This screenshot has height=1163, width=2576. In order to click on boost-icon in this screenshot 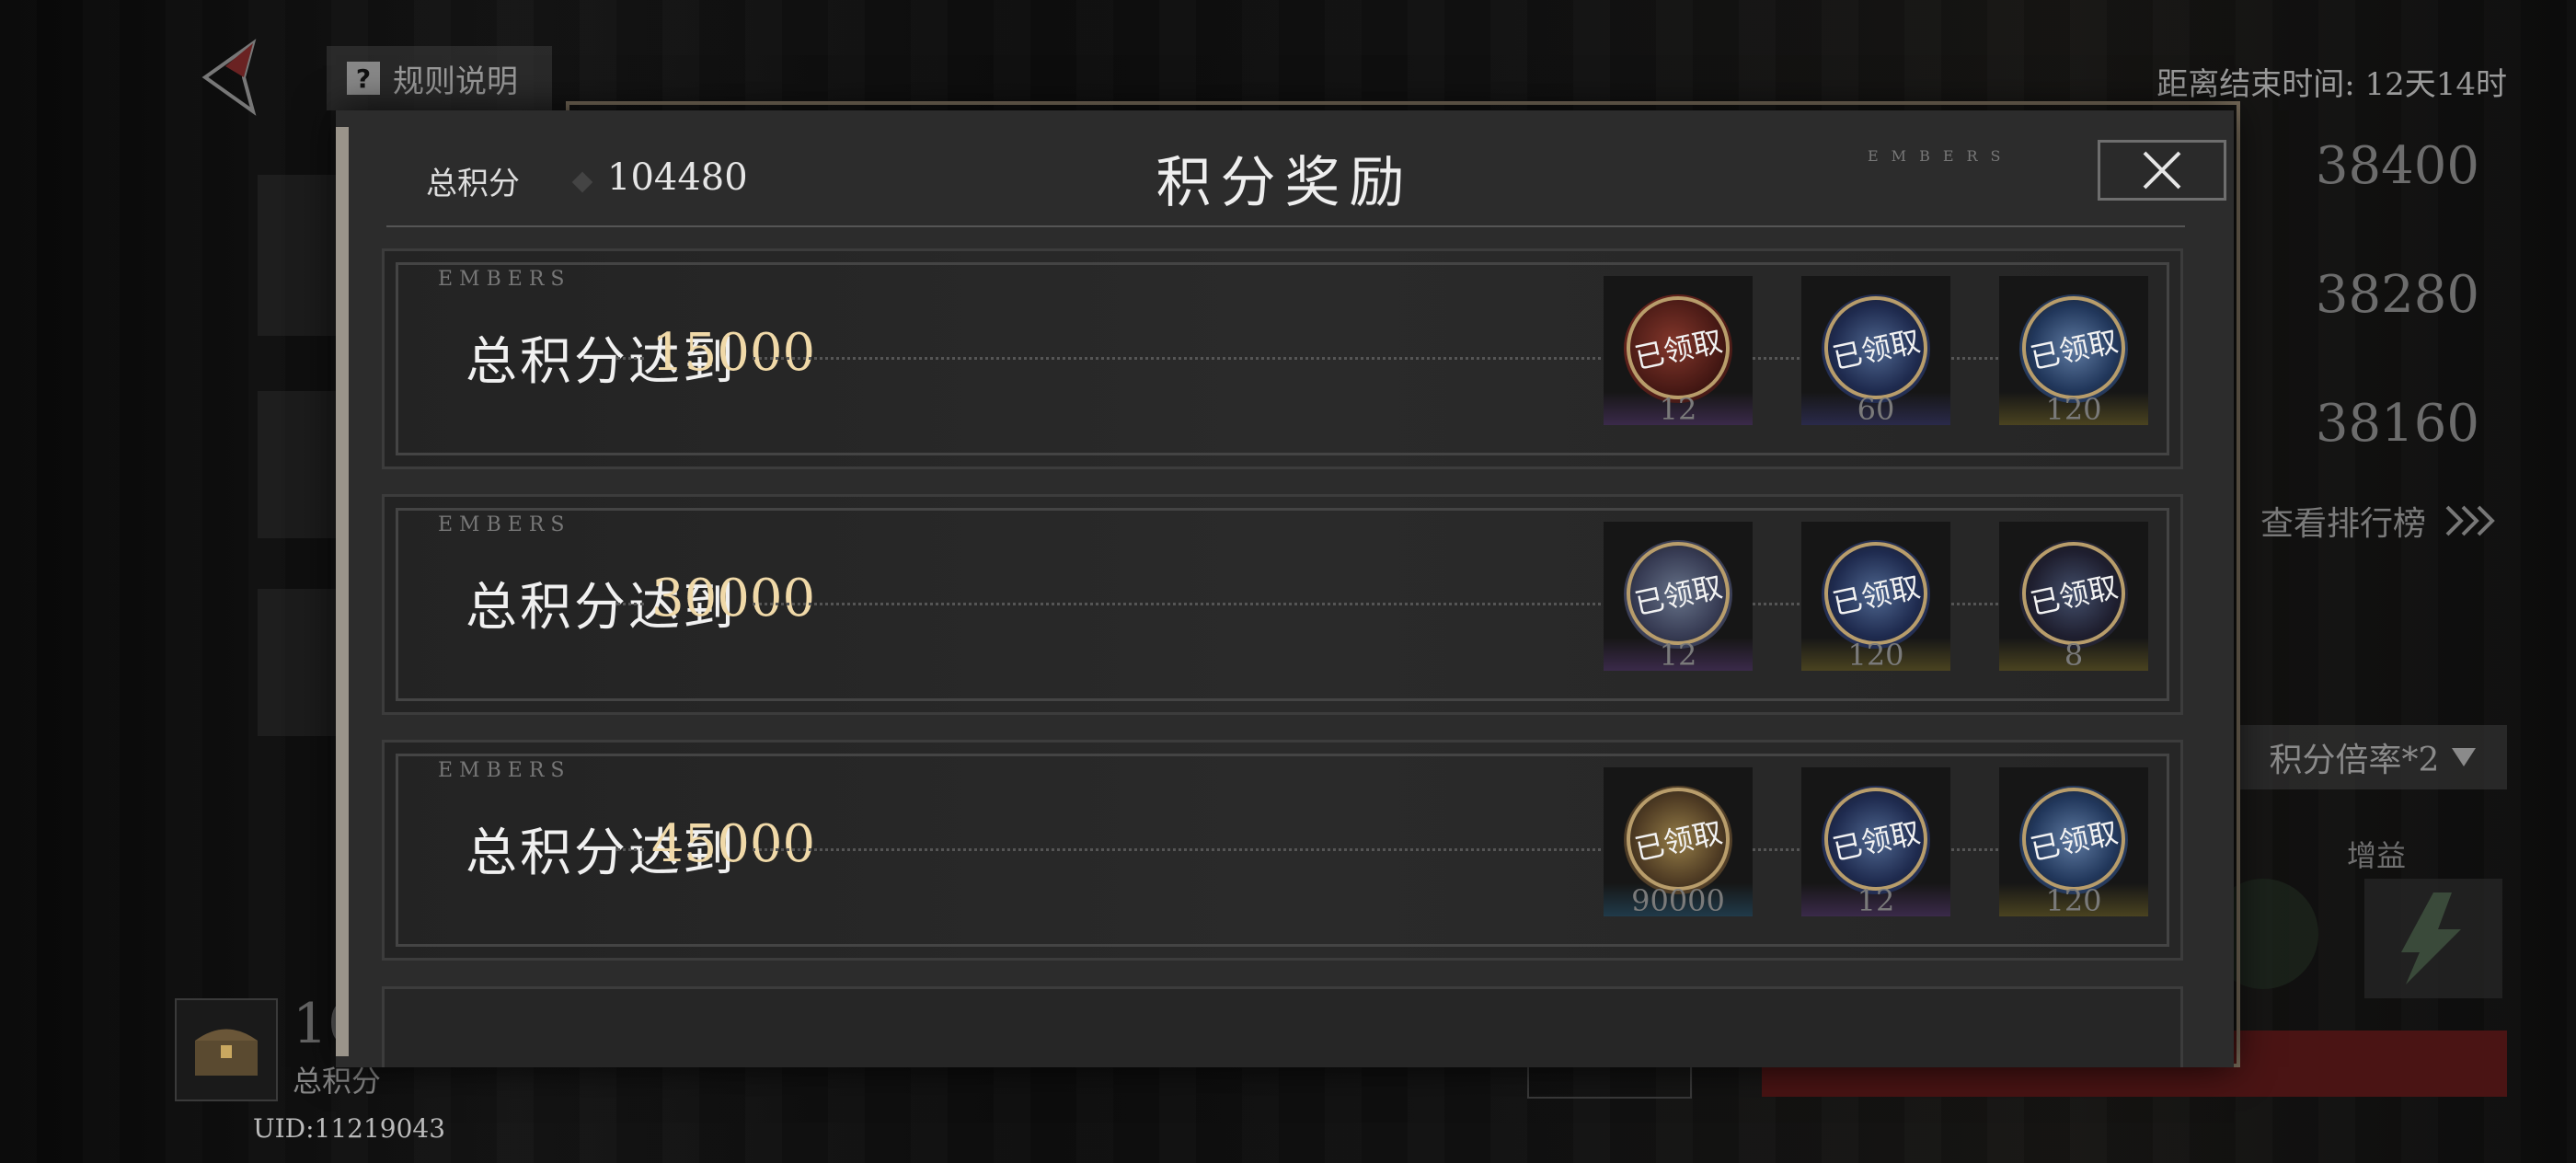, I will do `click(2433, 939)`.